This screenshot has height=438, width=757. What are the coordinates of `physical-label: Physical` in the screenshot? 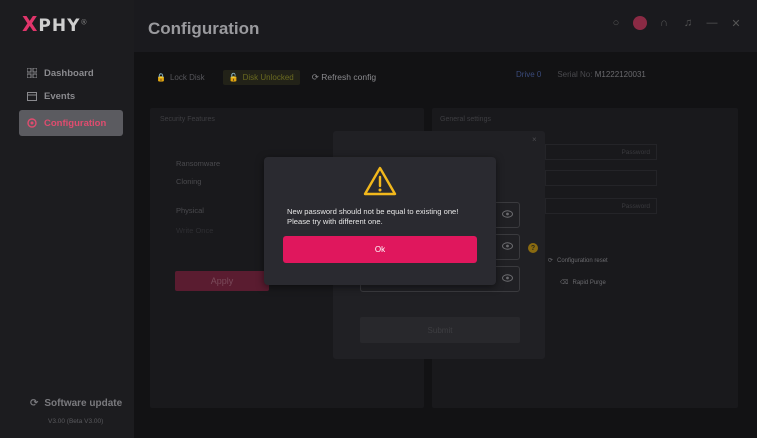 It's located at (190, 210).